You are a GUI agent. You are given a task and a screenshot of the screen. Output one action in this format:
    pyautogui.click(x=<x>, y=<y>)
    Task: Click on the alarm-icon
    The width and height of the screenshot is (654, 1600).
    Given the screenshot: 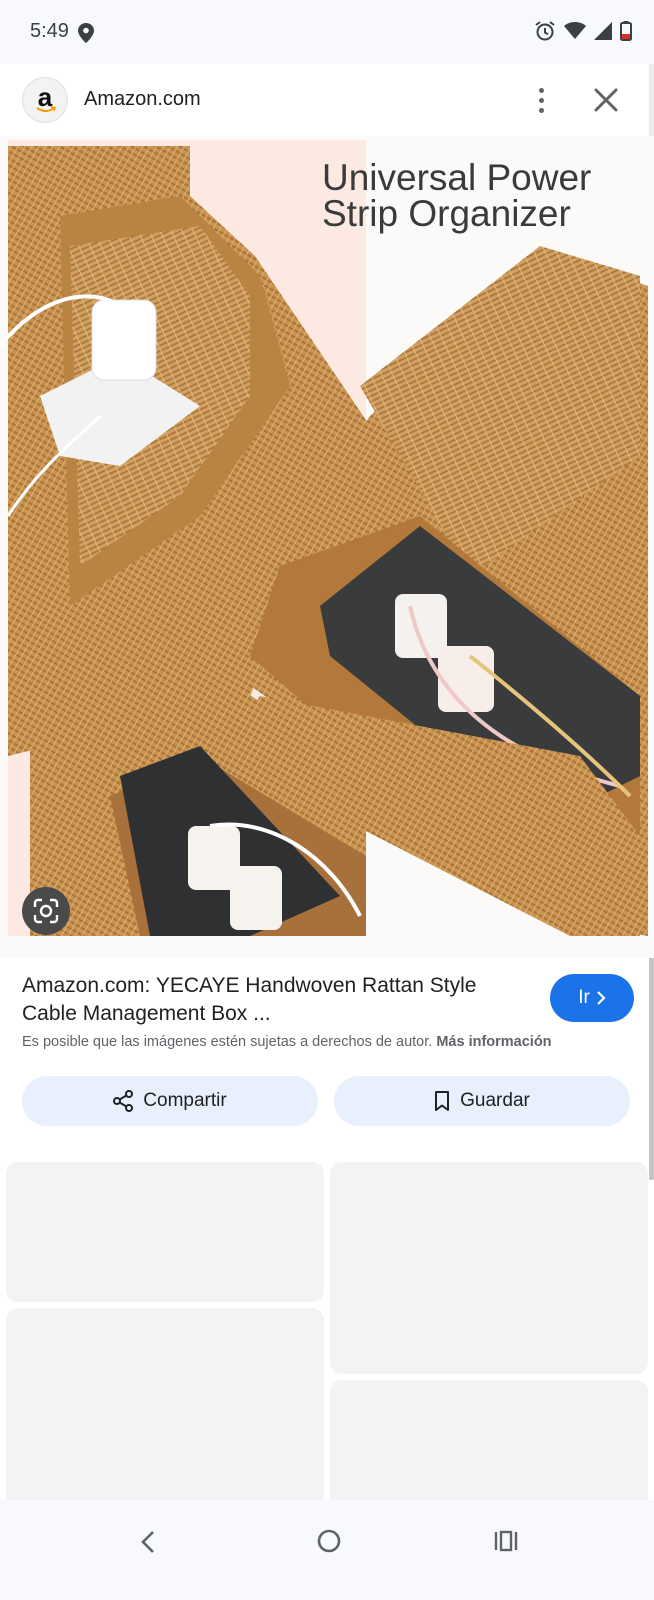 What is the action you would take?
    pyautogui.click(x=545, y=31)
    